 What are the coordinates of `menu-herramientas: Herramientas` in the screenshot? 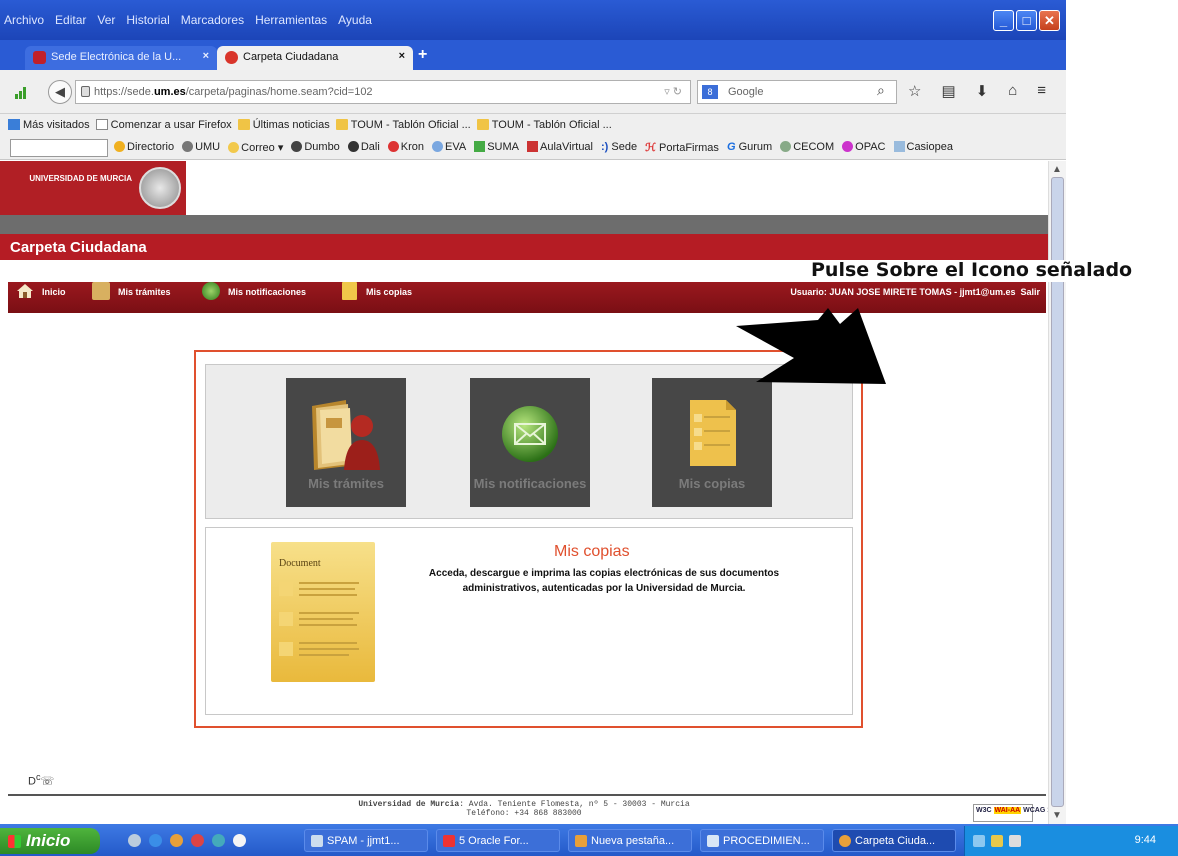 It's located at (291, 20).